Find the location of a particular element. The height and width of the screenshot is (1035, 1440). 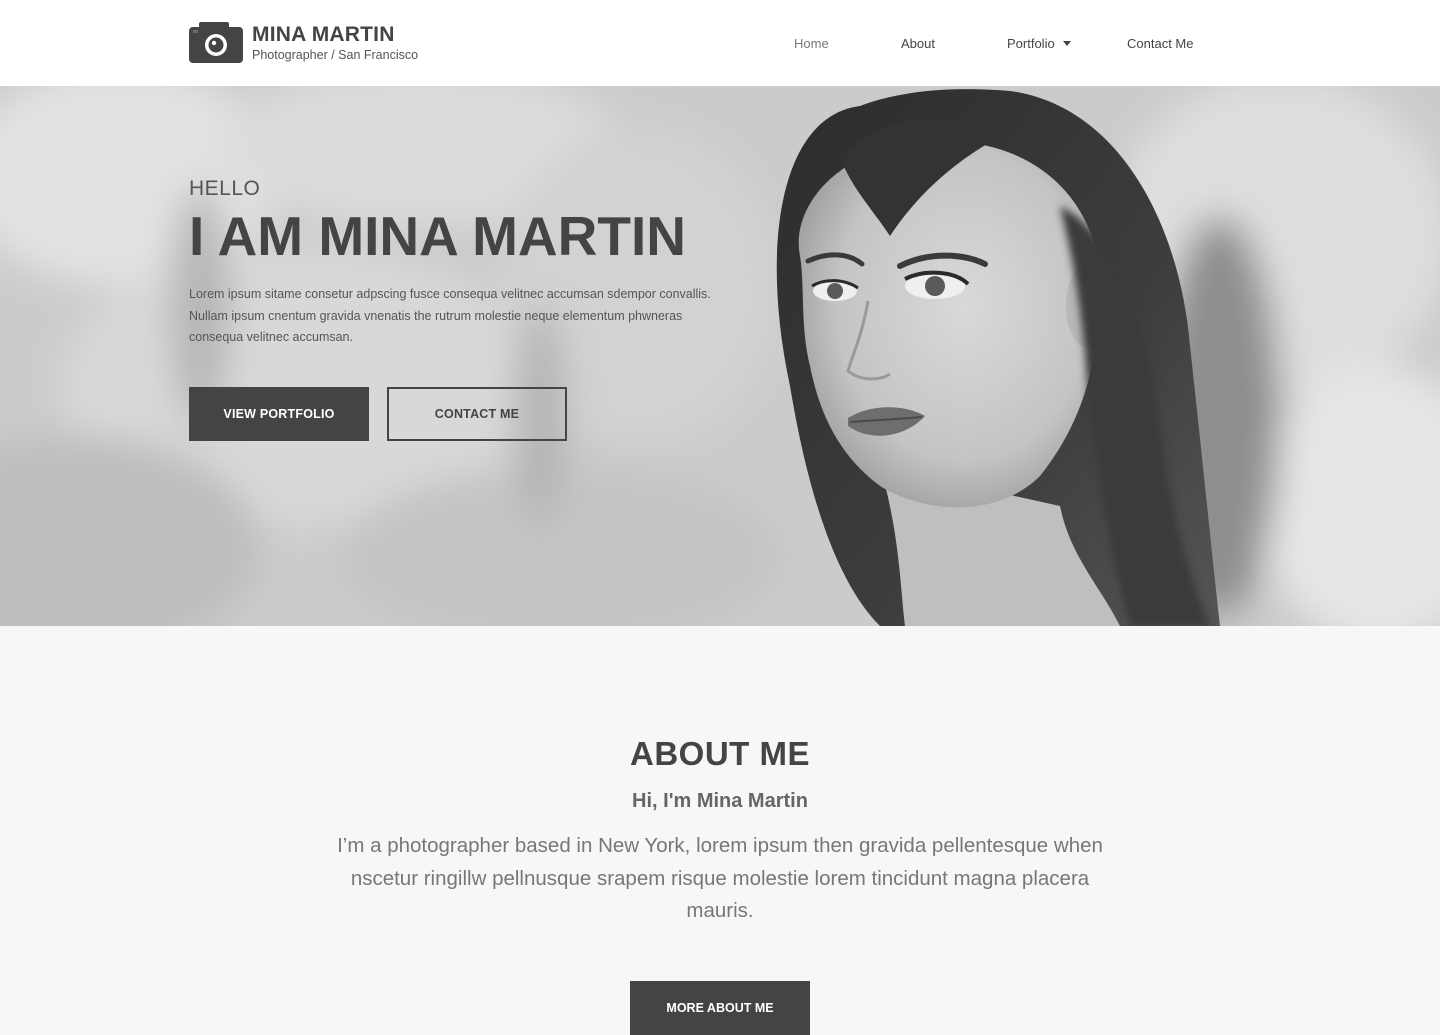

more-about-me-button: MORE ABOUT ME is located at coordinates (720, 1008).